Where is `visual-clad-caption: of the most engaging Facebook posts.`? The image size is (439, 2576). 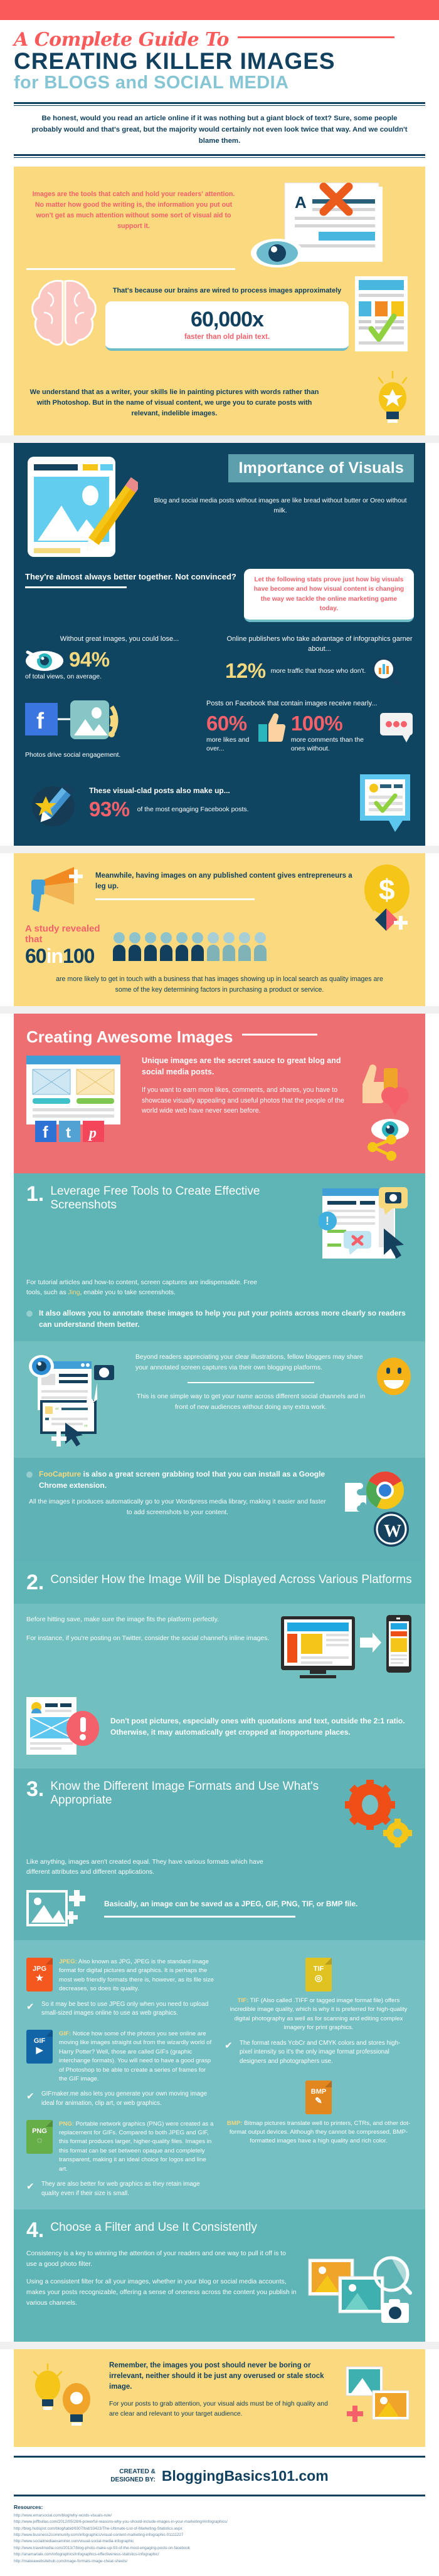
visual-clad-caption: of the most engaging Facebook posts. is located at coordinates (193, 809).